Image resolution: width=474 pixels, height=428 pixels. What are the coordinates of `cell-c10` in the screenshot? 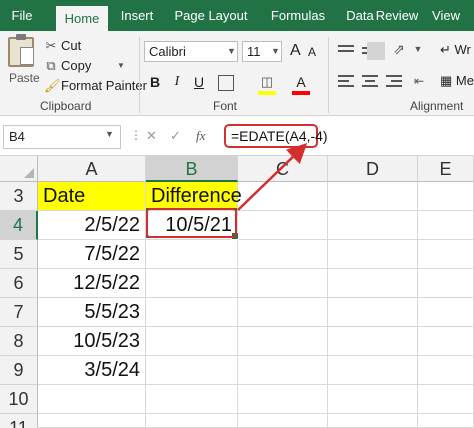 It's located at (283, 399).